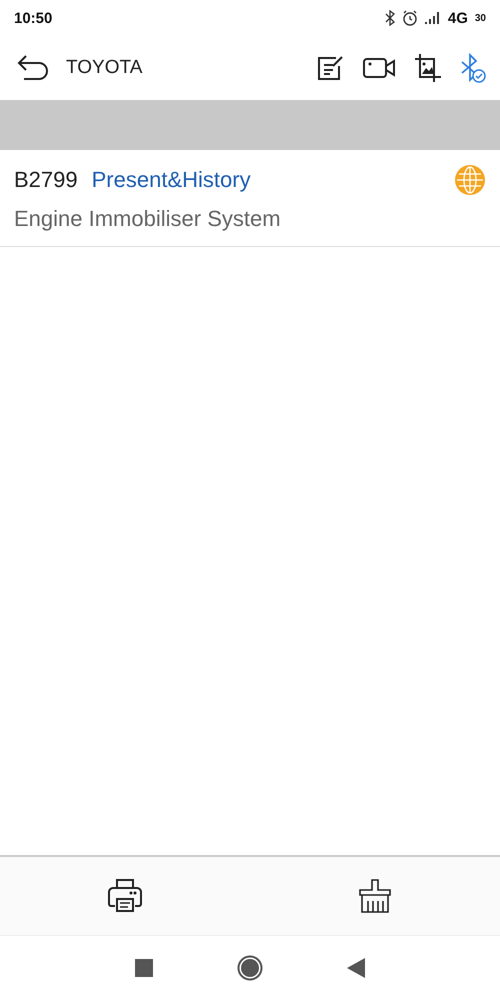 The width and height of the screenshot is (500, 1000). I want to click on video-camera-icon, so click(379, 68).